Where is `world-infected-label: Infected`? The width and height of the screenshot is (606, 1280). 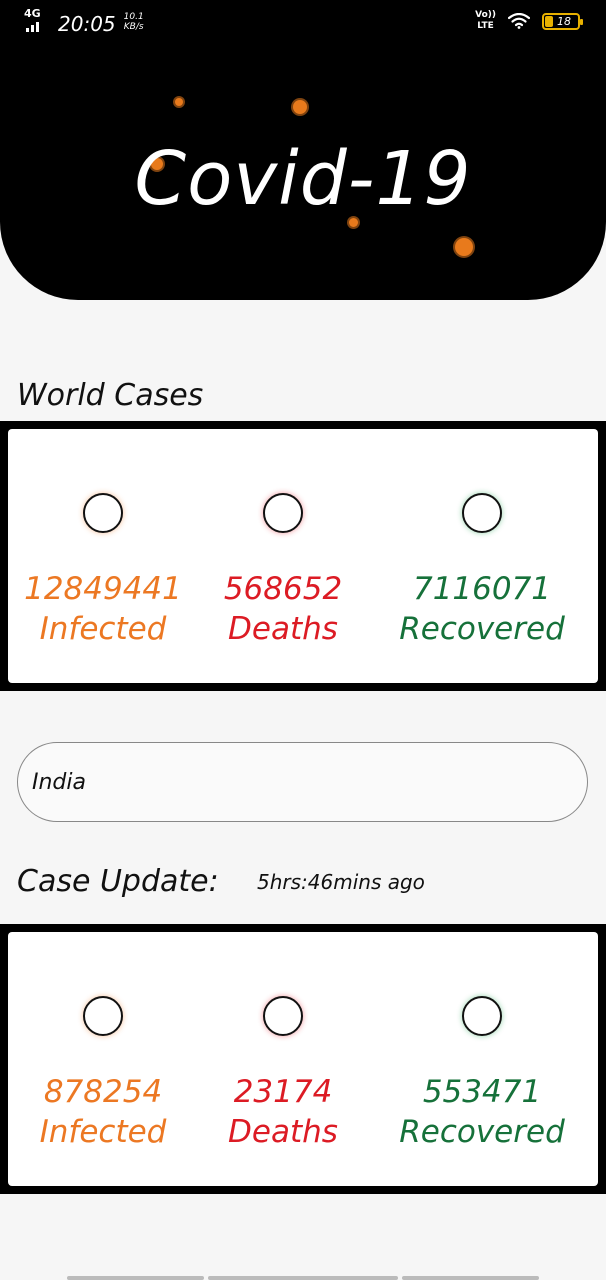 world-infected-label: Infected is located at coordinates (103, 629).